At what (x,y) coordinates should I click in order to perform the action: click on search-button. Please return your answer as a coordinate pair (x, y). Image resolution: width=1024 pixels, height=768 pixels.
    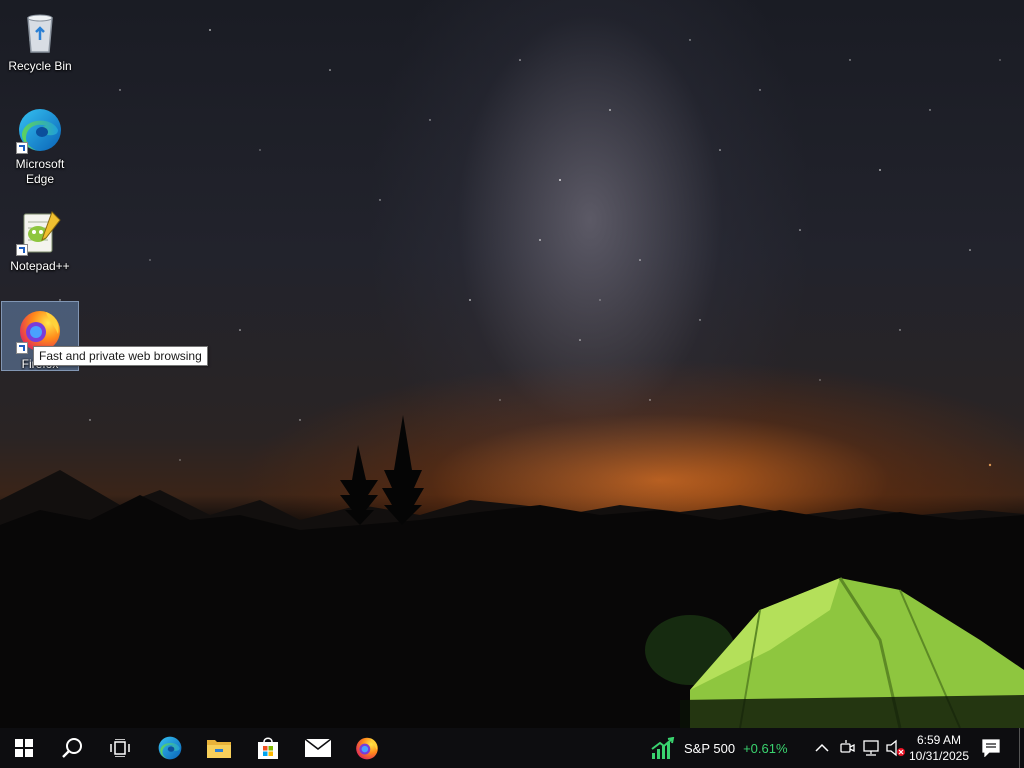
    Looking at the image, I should click on (72, 748).